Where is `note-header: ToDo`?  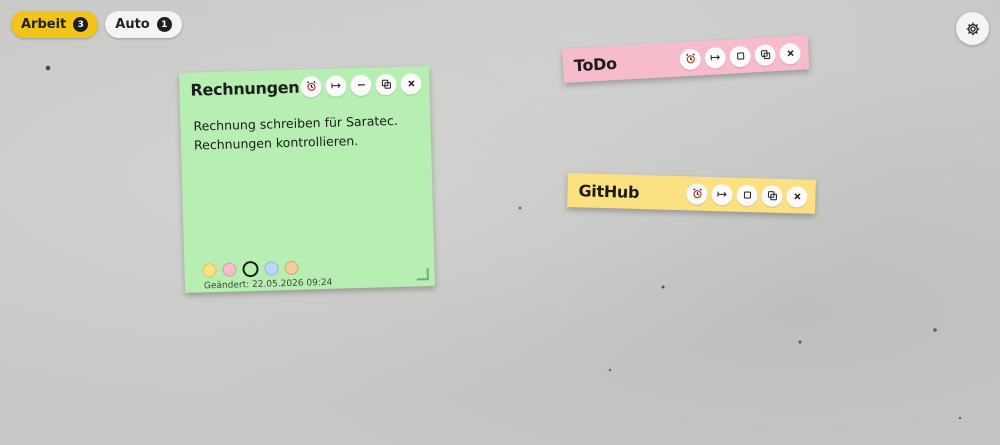 note-header: ToDo is located at coordinates (686, 59).